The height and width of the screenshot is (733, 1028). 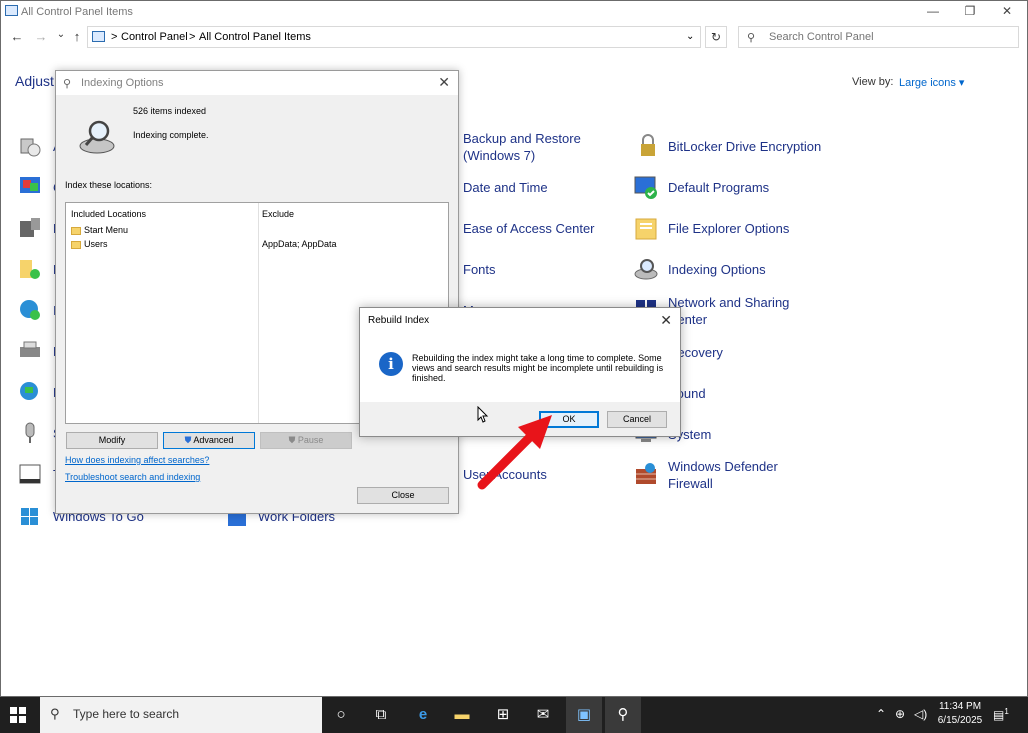 I want to click on color-management-icon, so click(x=30, y=187).